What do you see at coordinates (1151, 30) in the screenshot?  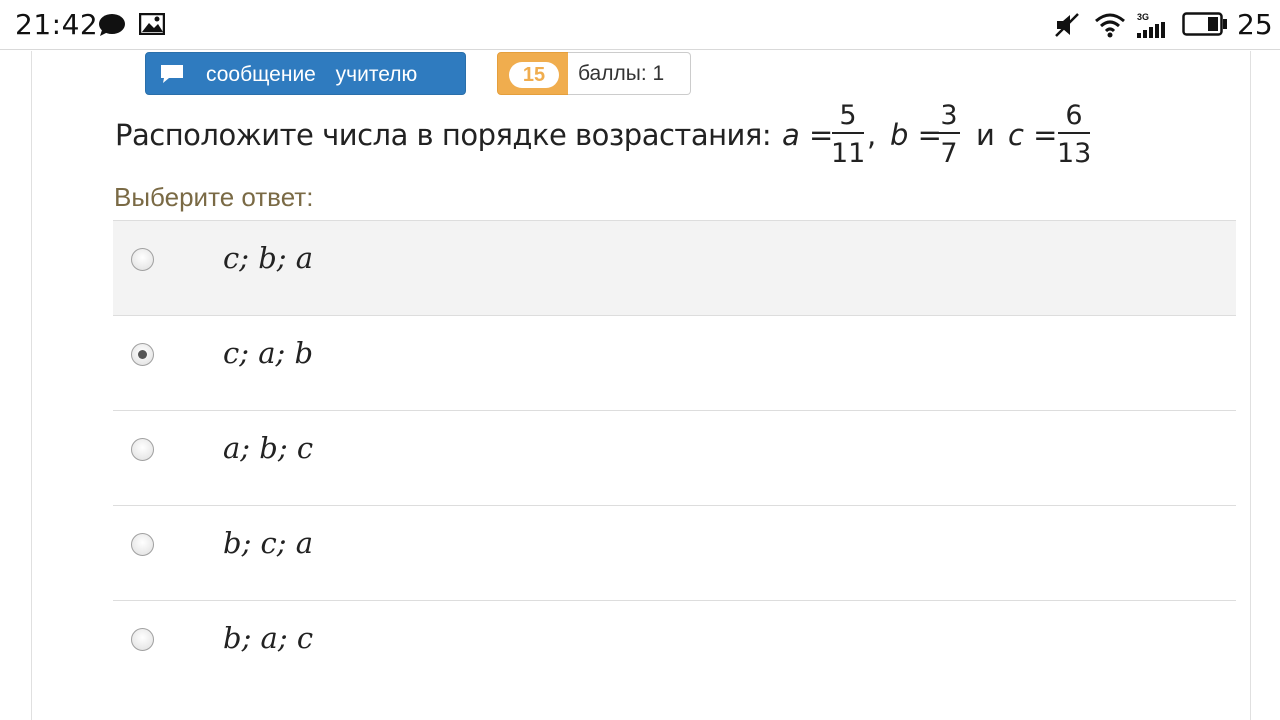 I see `signal-icon` at bounding box center [1151, 30].